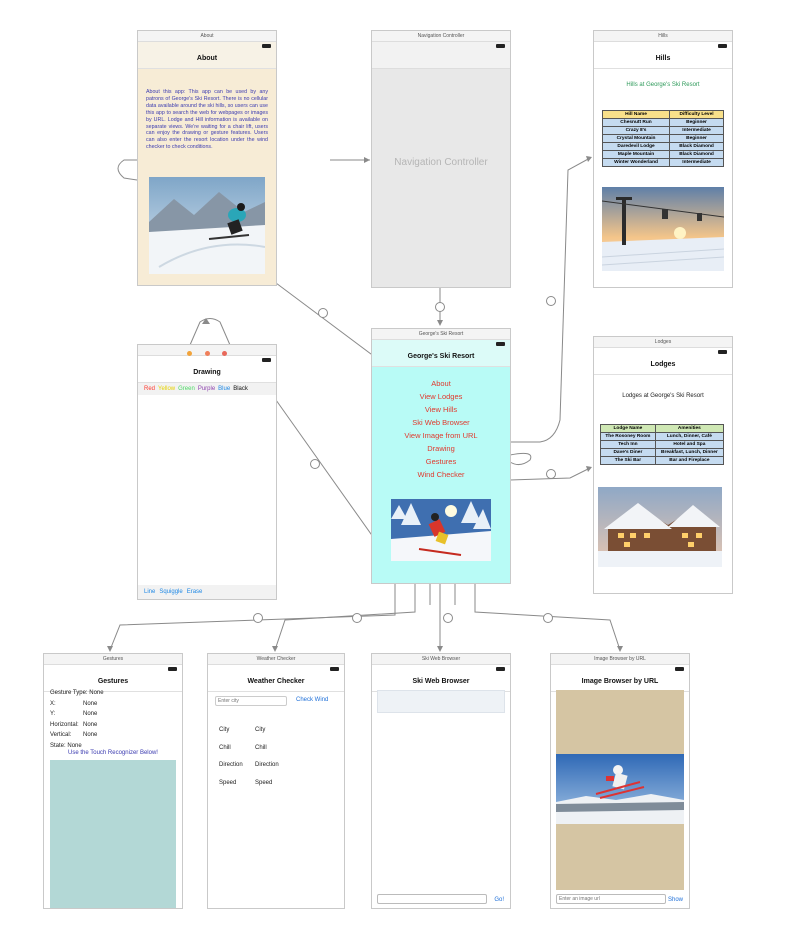 The width and height of the screenshot is (798, 944). I want to click on web-view, so click(441, 701).